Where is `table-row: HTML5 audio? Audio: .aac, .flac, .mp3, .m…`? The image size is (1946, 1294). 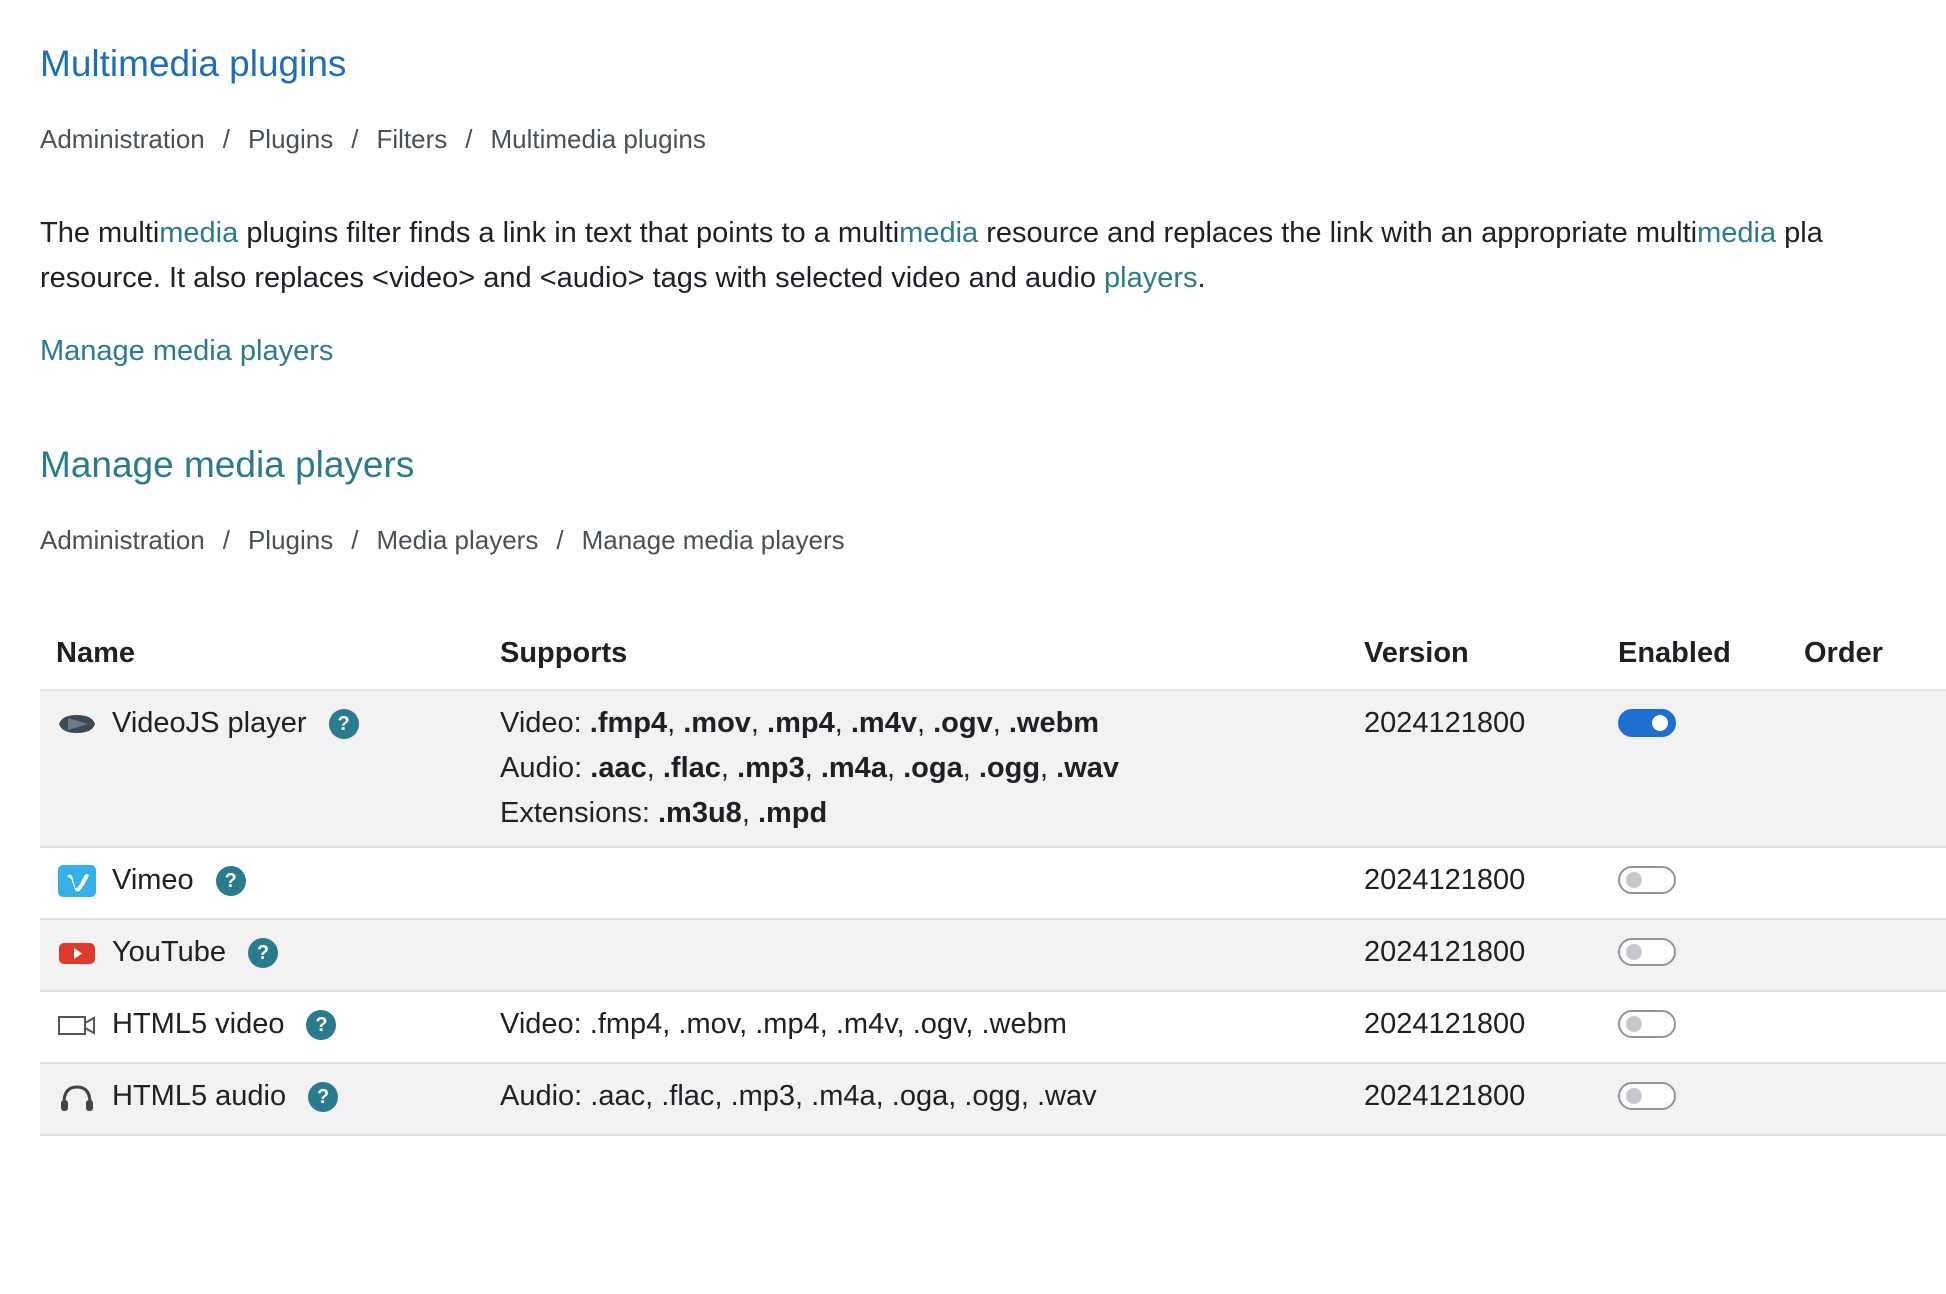
table-row: HTML5 audio? Audio: .aac, .flac, .mp3, .m… is located at coordinates (993, 1099).